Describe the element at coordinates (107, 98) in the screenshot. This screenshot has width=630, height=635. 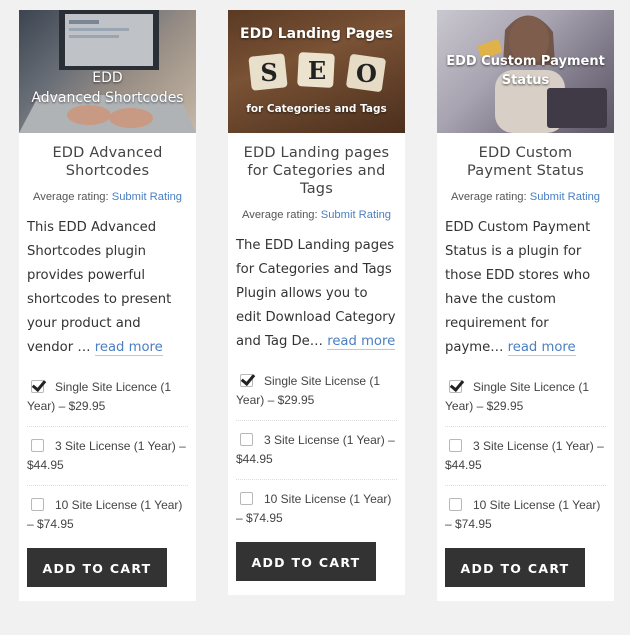
I see `image-caption-line2: Advanced Shortcodes` at that location.